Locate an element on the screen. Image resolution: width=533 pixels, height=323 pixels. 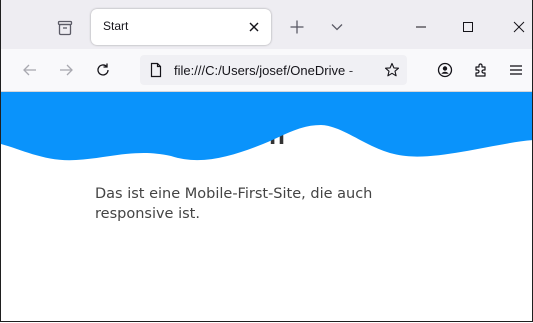
maximize-icon is located at coordinates (468, 27).